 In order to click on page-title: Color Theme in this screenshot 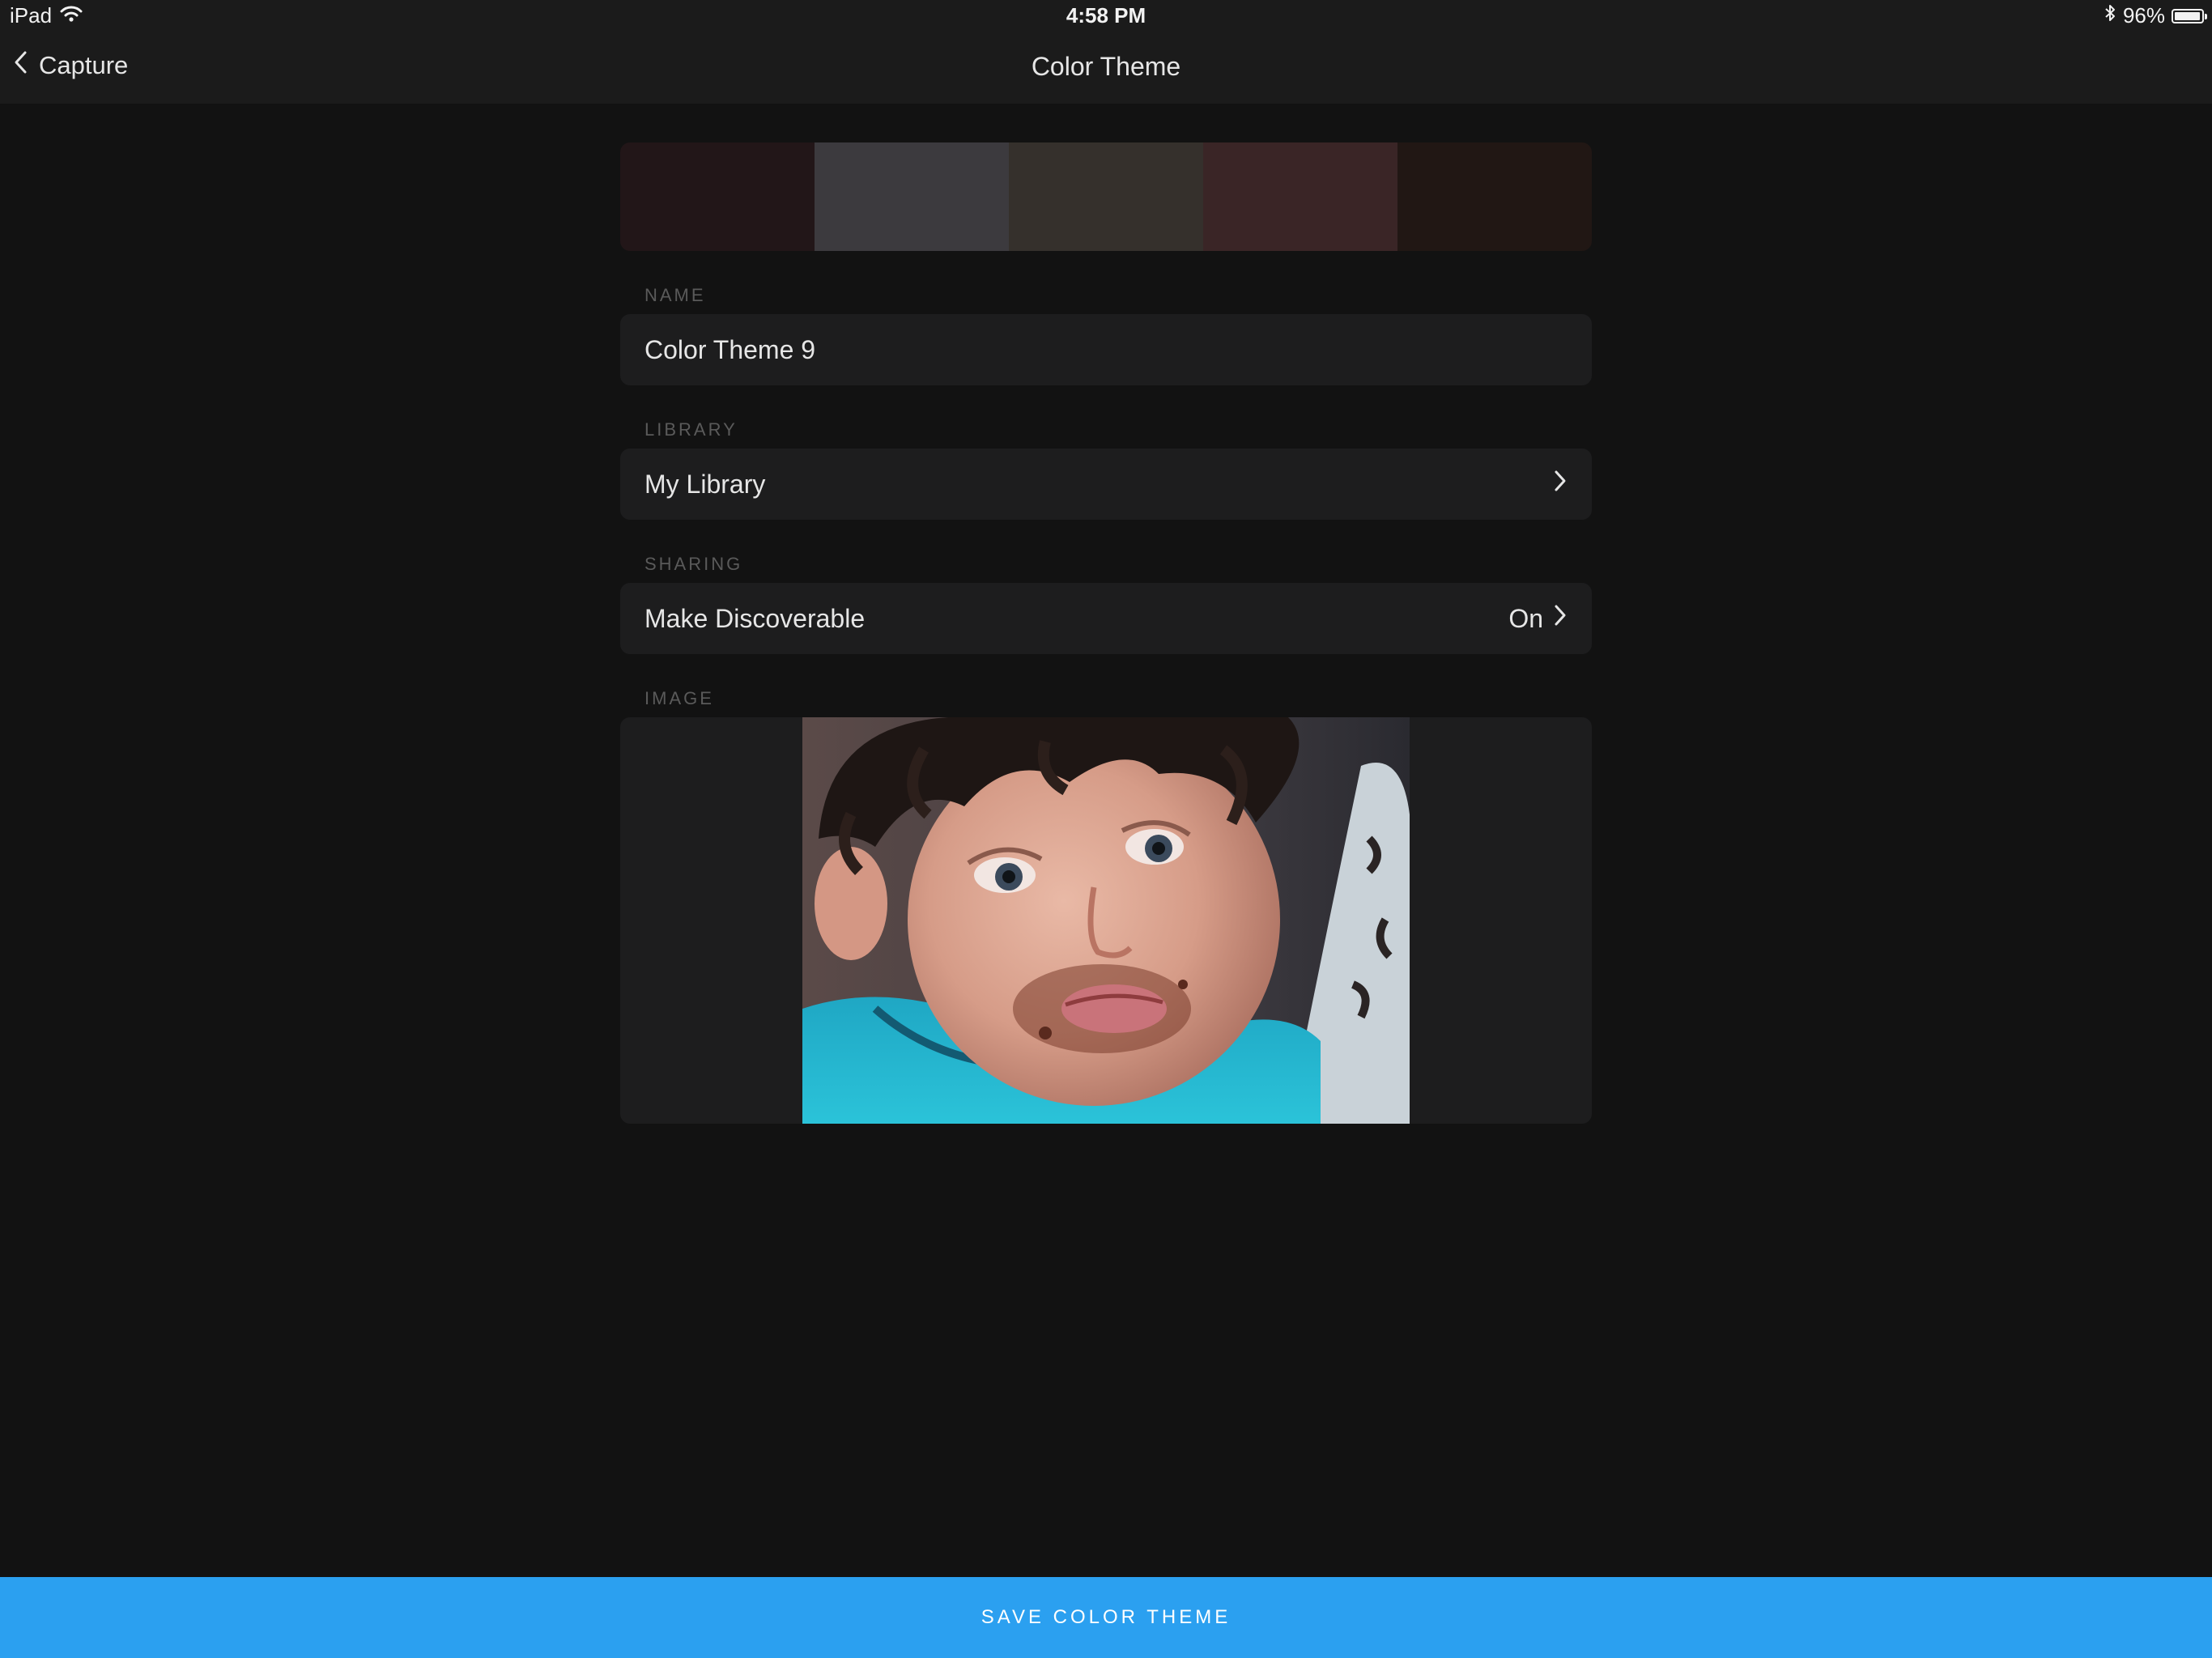, I will do `click(1106, 66)`.